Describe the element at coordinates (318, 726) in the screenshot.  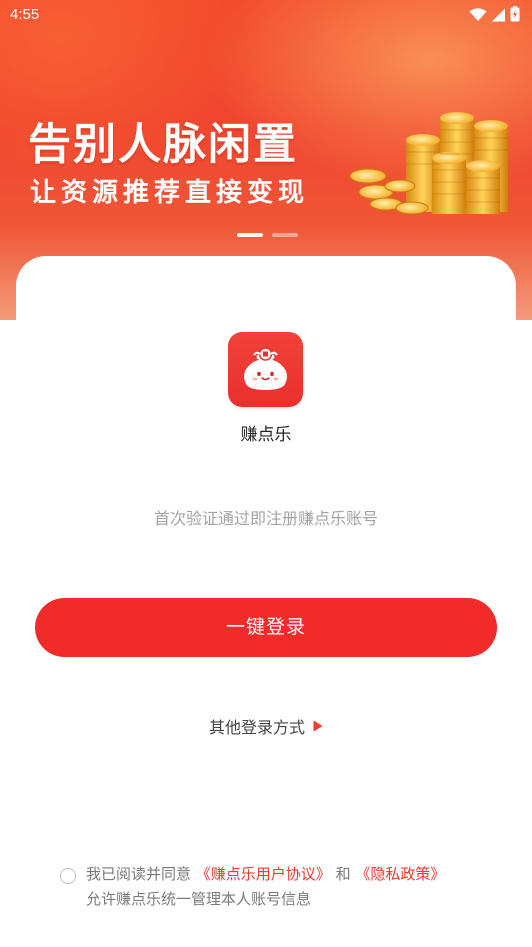
I see `triangle-right-icon` at that location.